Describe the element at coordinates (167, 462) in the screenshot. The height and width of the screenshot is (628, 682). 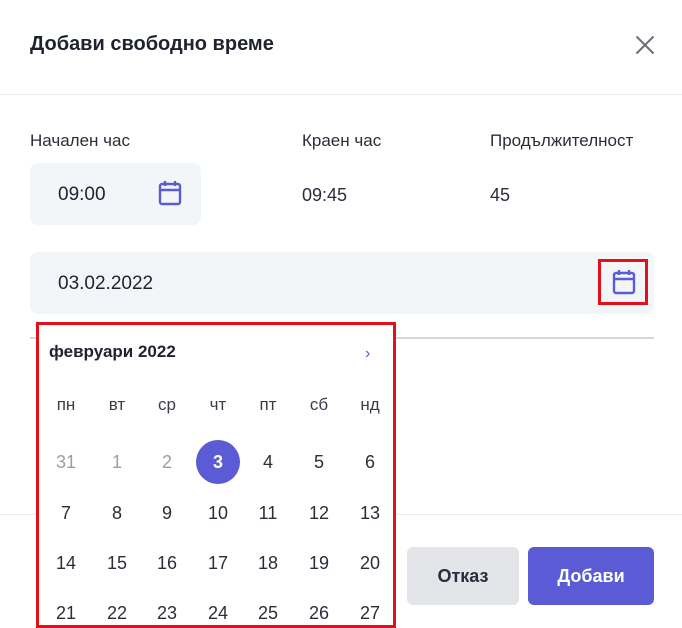
I see `calendar-day: 2` at that location.